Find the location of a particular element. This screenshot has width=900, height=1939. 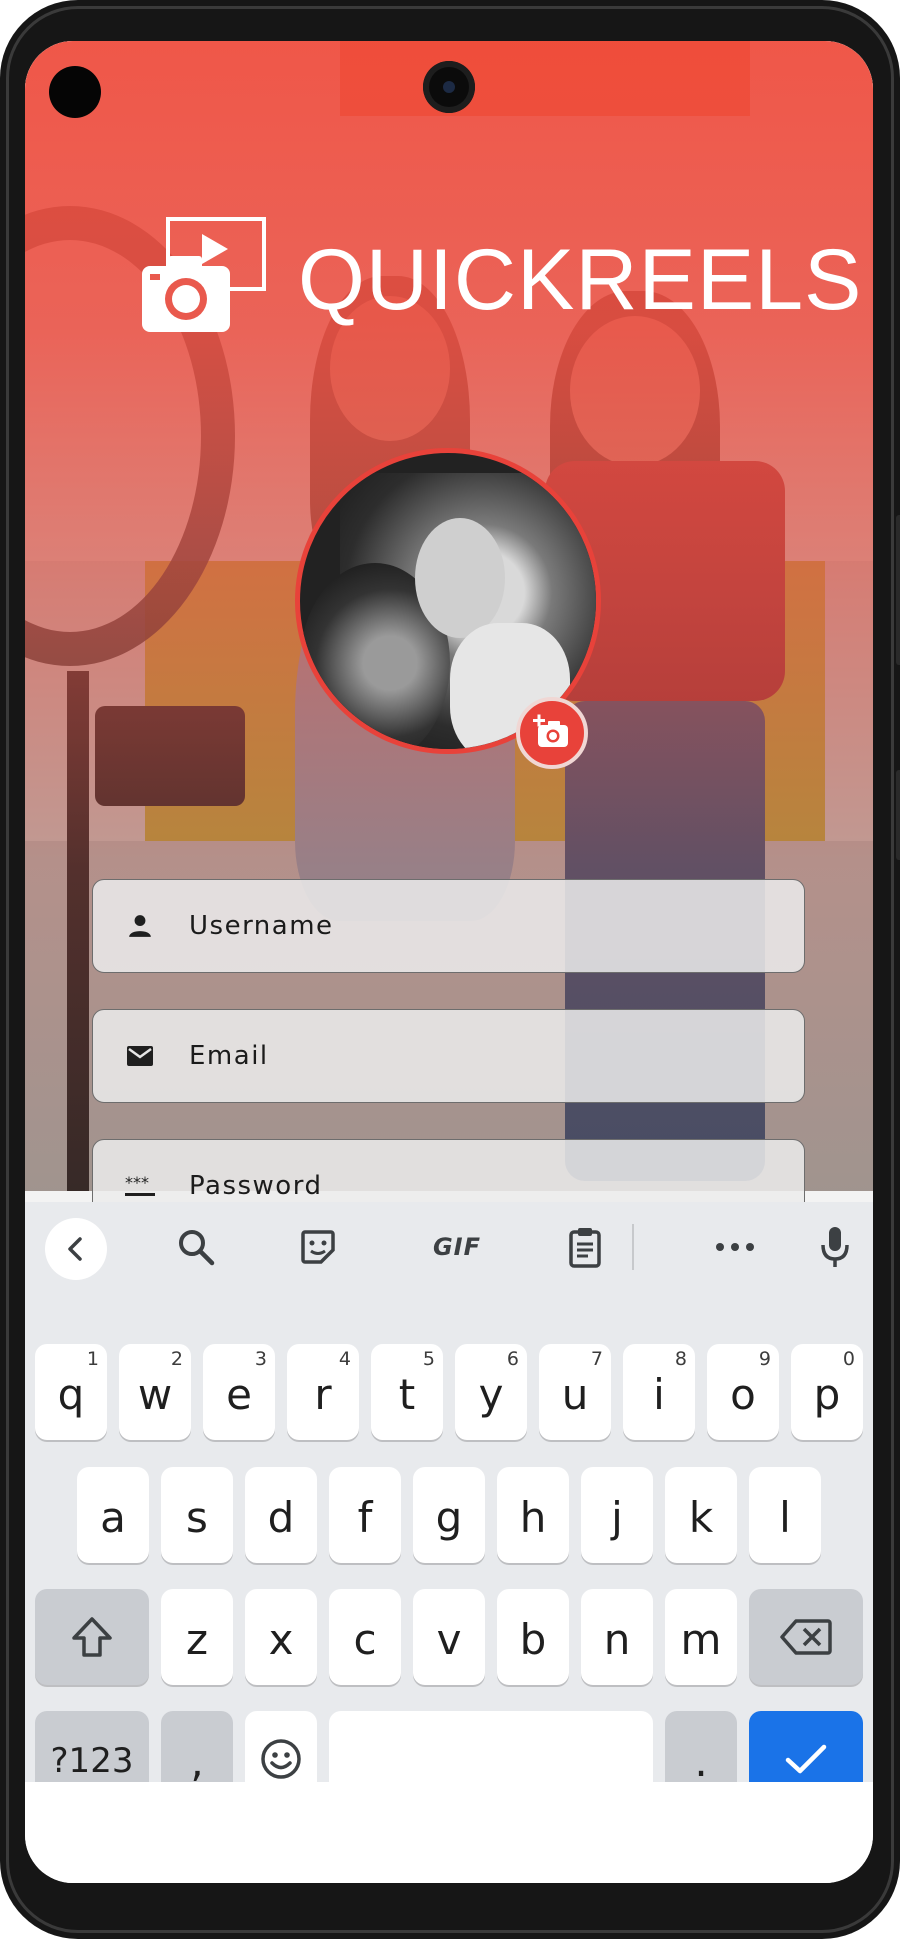

gif-button: GIF is located at coordinates (457, 1247).